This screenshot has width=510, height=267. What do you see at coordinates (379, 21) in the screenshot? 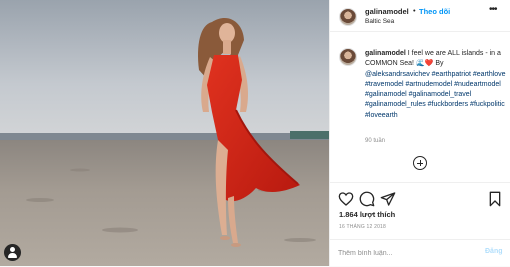
I see `location-link: Baltic Sea` at bounding box center [379, 21].